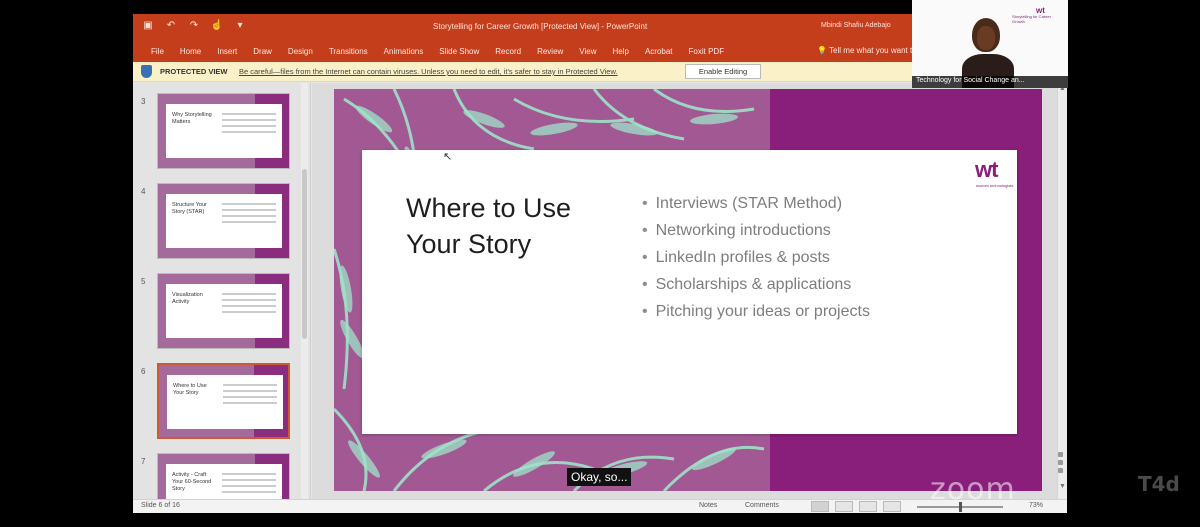 Image resolution: width=1200 pixels, height=527 pixels. I want to click on thumbnail-card: Activity - Craft Your 60-Second Story, so click(224, 481).